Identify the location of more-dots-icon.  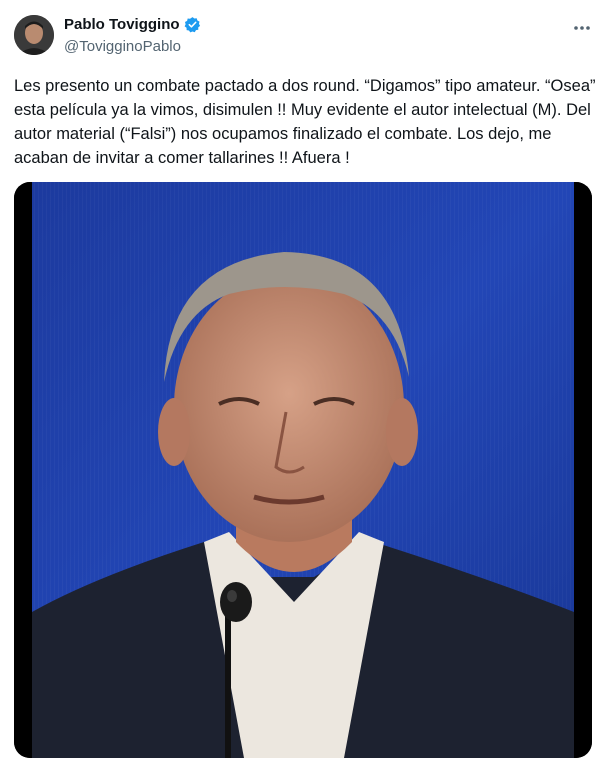
(582, 28).